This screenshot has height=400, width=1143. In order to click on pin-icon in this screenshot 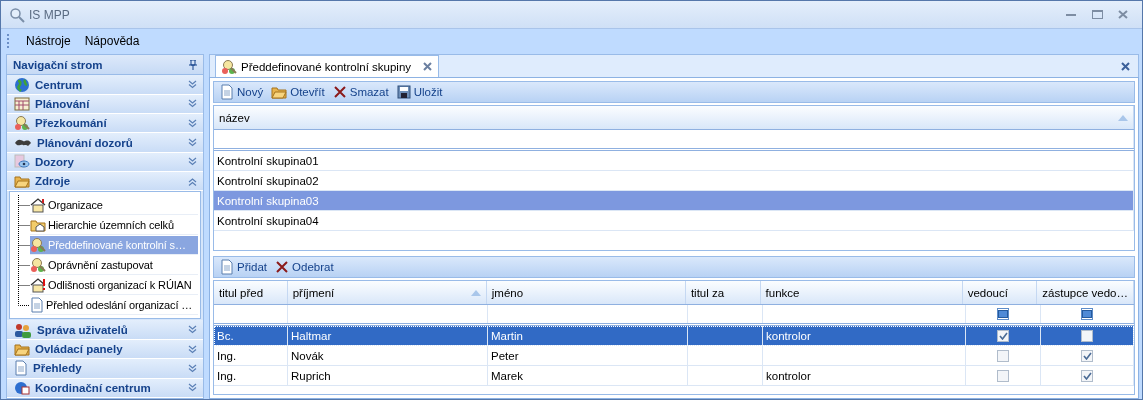, I will do `click(193, 64)`.